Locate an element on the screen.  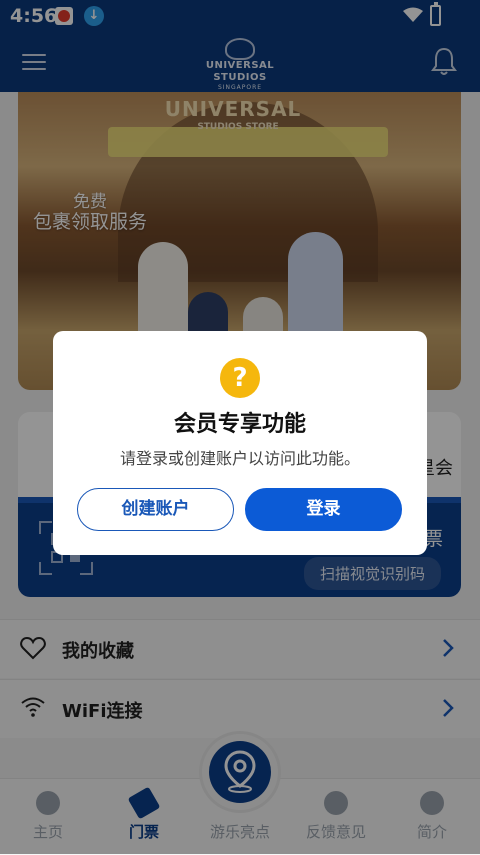
login-button: 登录 is located at coordinates (323, 509).